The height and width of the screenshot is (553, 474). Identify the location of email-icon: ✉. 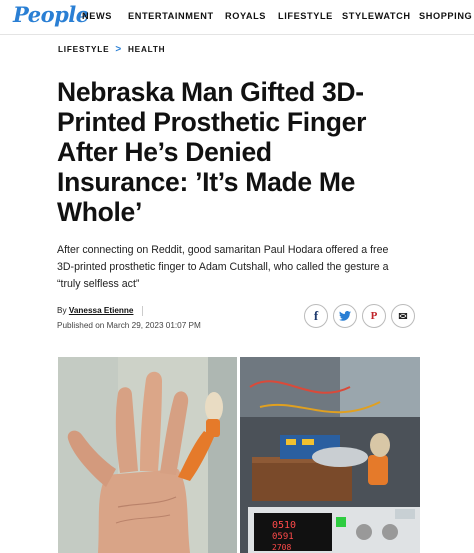
(403, 316).